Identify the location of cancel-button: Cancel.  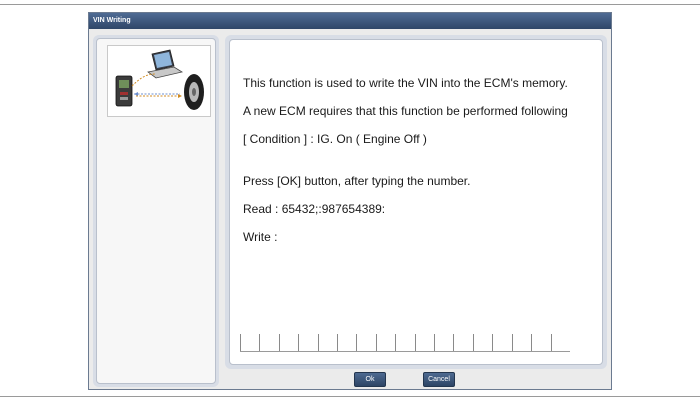
(439, 379).